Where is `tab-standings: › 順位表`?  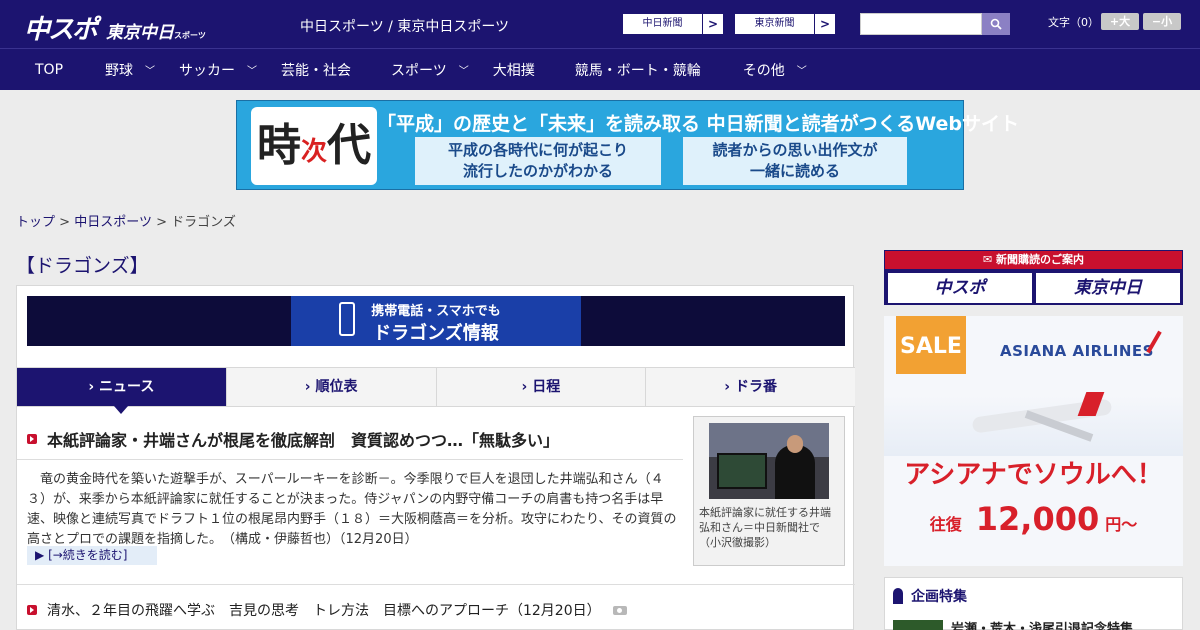
tab-standings: › 順位表 is located at coordinates (330, 387).